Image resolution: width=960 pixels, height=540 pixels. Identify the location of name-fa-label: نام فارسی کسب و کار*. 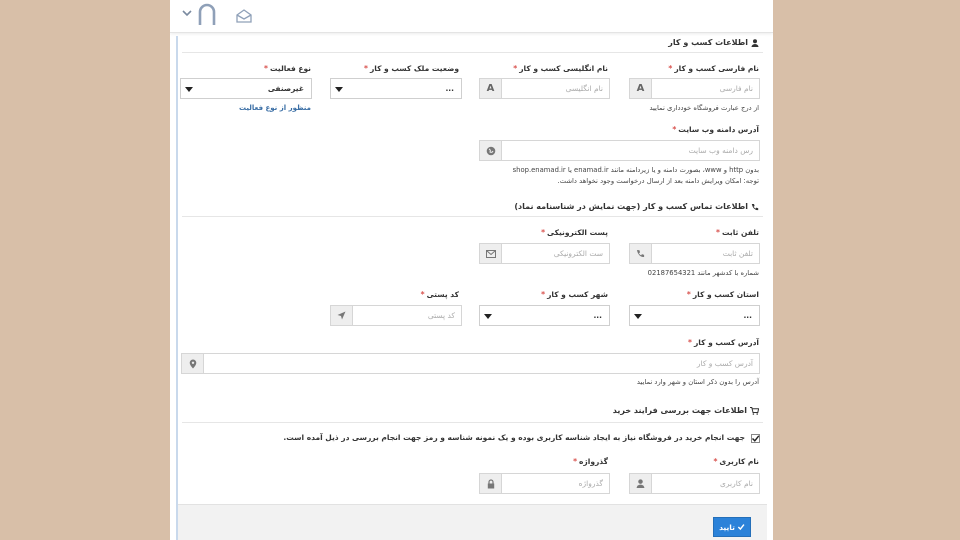
(713, 68).